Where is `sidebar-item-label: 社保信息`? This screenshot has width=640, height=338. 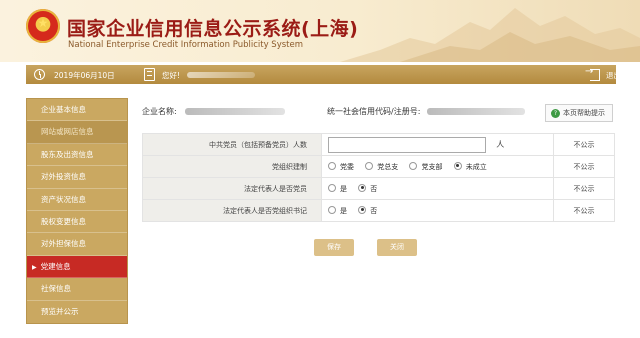
sidebar-item-label: 社保信息 is located at coordinates (56, 289).